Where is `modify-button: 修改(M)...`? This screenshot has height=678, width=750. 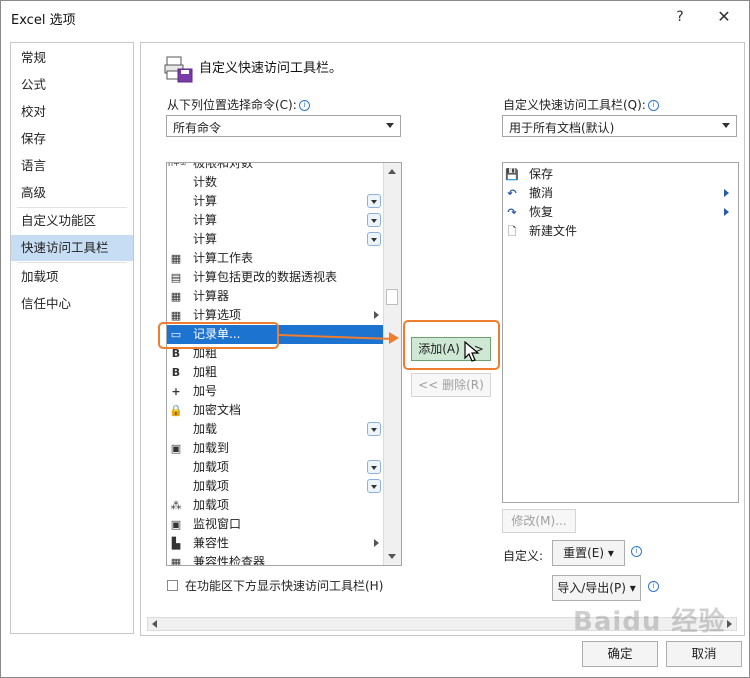
modify-button: 修改(M)... is located at coordinates (539, 521).